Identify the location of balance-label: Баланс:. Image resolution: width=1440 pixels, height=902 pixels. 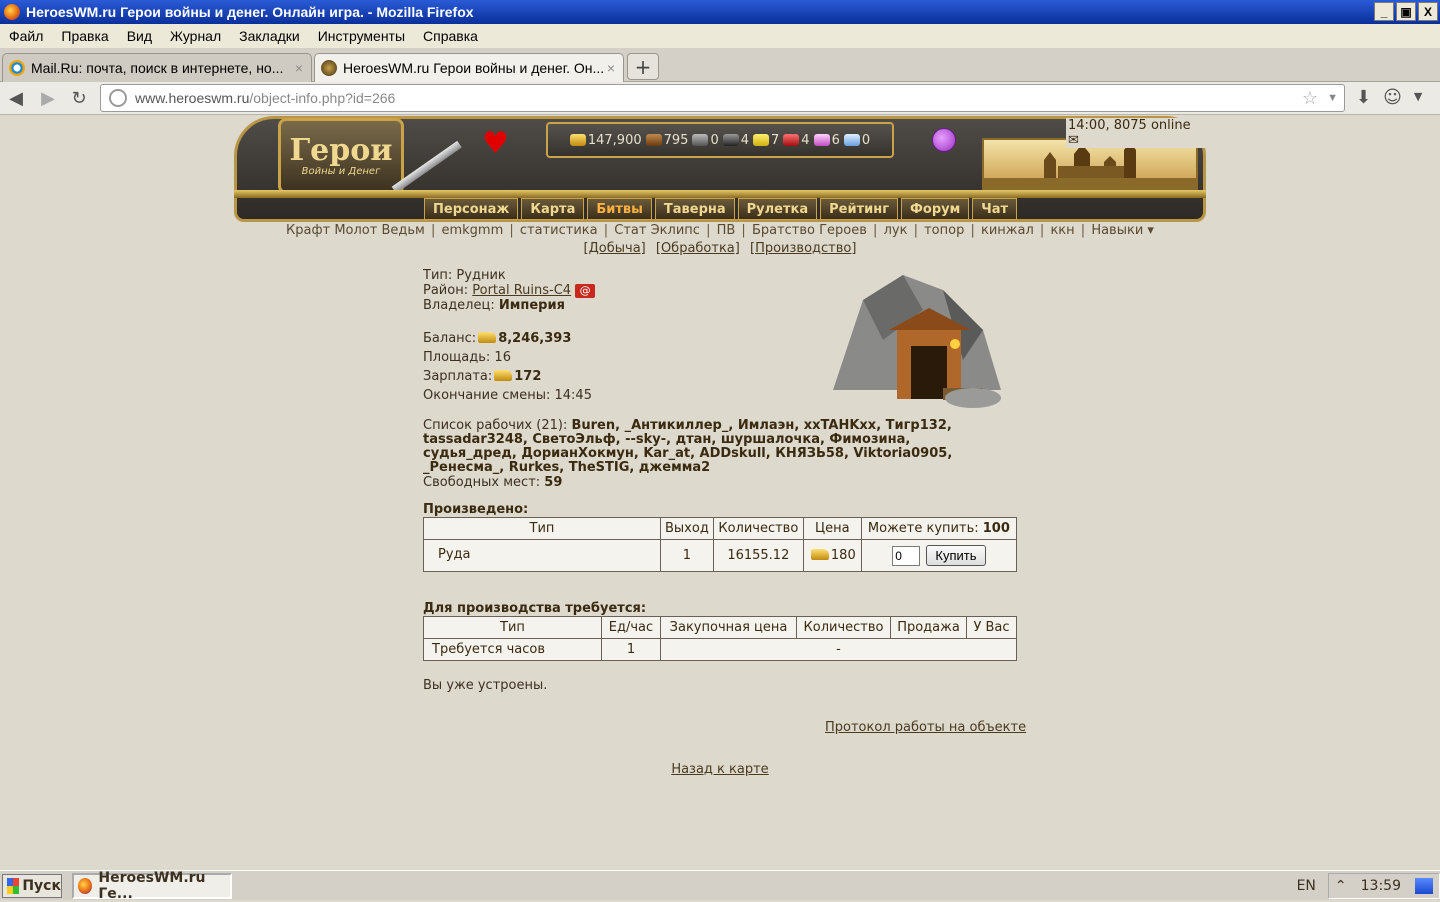
(450, 338).